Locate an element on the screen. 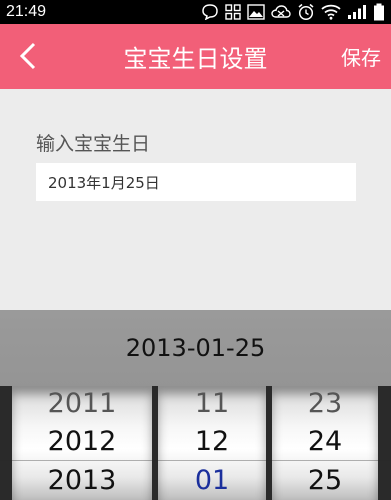 This screenshot has height=500, width=391. chat-bubble-icon is located at coordinates (210, 12).